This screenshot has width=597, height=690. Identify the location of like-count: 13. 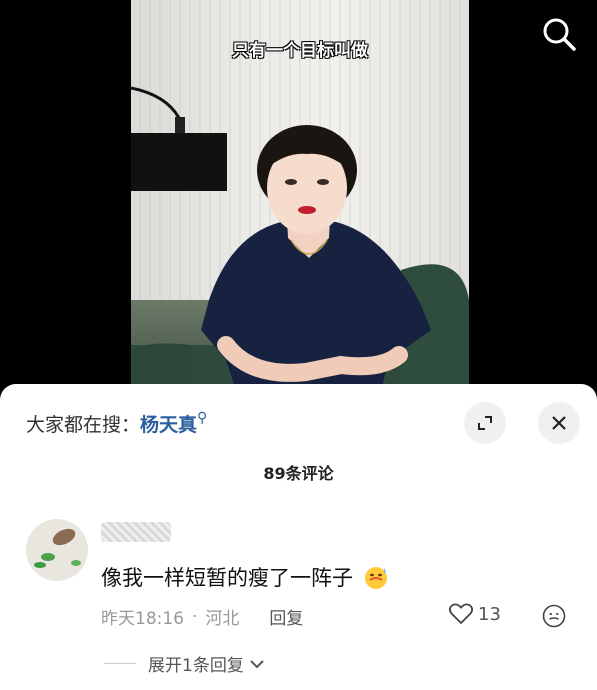
(489, 614).